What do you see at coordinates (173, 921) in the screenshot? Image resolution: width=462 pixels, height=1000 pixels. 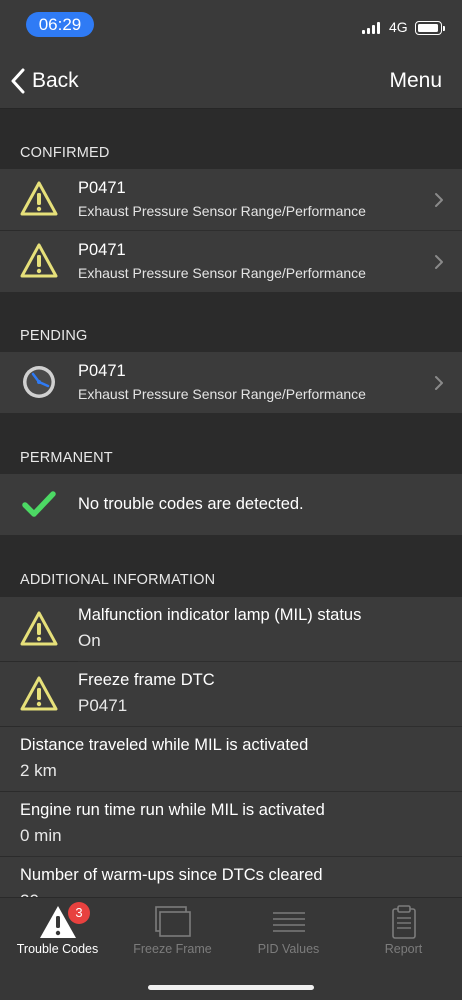 I see `stacked-frames-icon` at bounding box center [173, 921].